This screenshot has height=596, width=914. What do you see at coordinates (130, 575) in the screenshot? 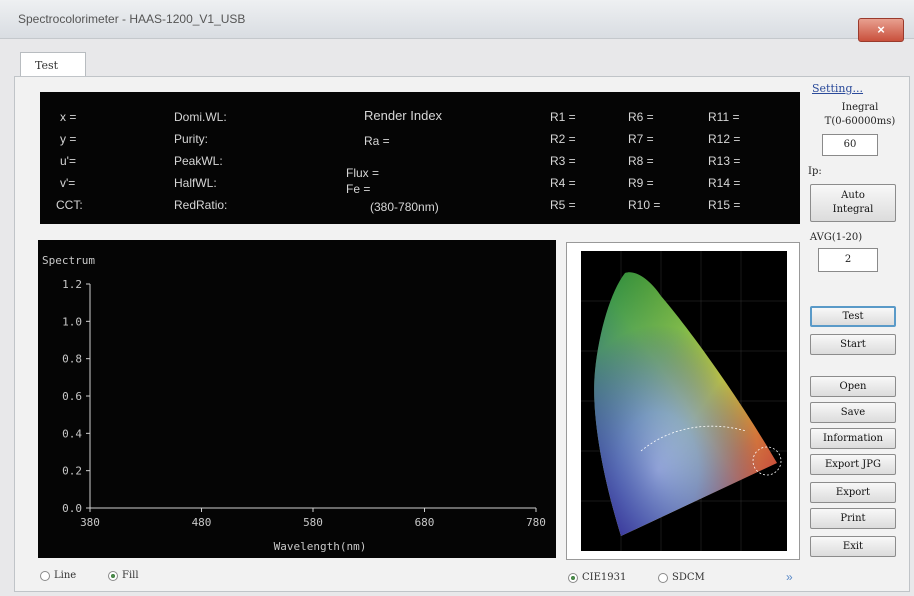
I see `fill-radio-label: Fill` at bounding box center [130, 575].